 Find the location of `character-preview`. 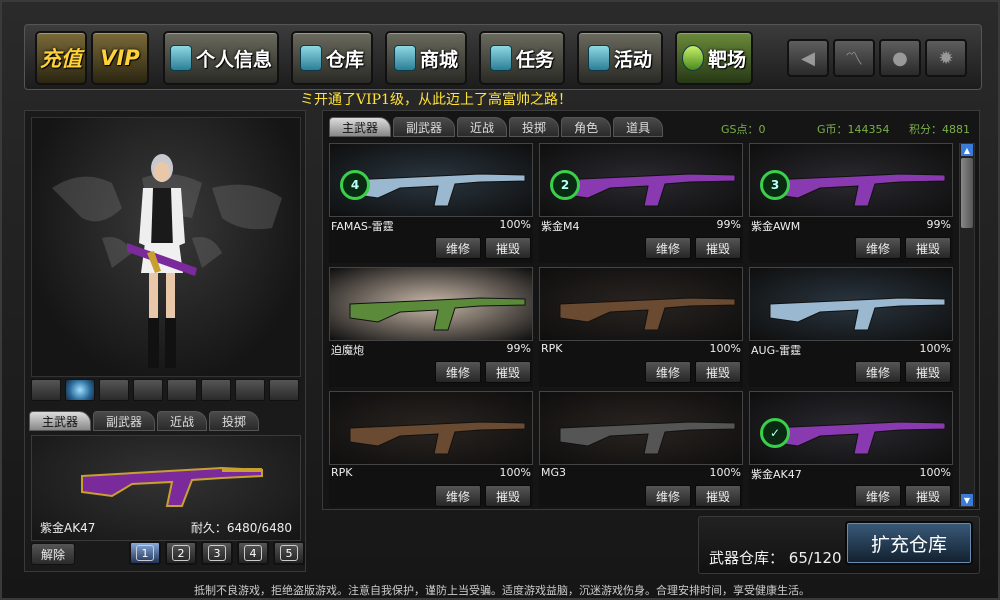

character-preview is located at coordinates (166, 247).